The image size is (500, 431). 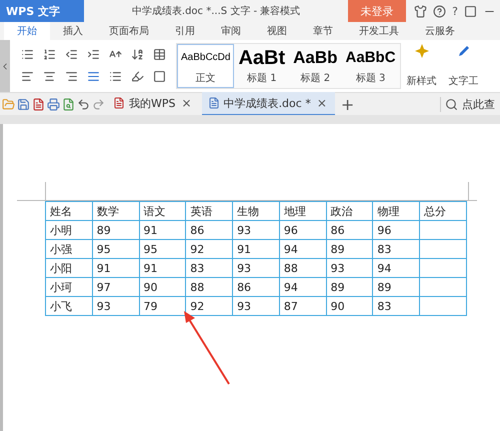 What do you see at coordinates (137, 76) in the screenshot?
I see `shading-icon` at bounding box center [137, 76].